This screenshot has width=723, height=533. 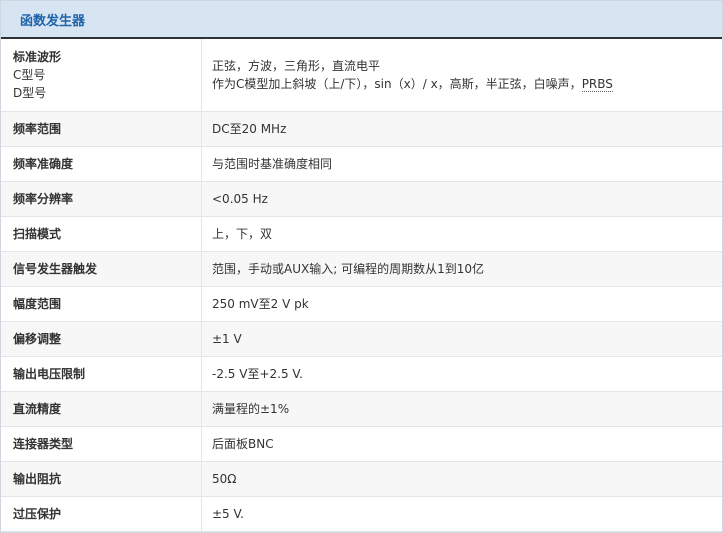 I want to click on spec-key: 直流精度, so click(x=101, y=409).